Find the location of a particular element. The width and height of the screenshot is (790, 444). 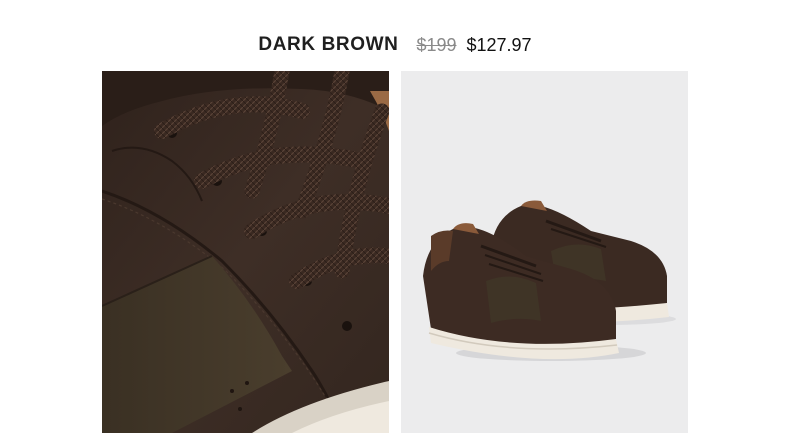

color-name: DARK BROWN is located at coordinates (328, 44).